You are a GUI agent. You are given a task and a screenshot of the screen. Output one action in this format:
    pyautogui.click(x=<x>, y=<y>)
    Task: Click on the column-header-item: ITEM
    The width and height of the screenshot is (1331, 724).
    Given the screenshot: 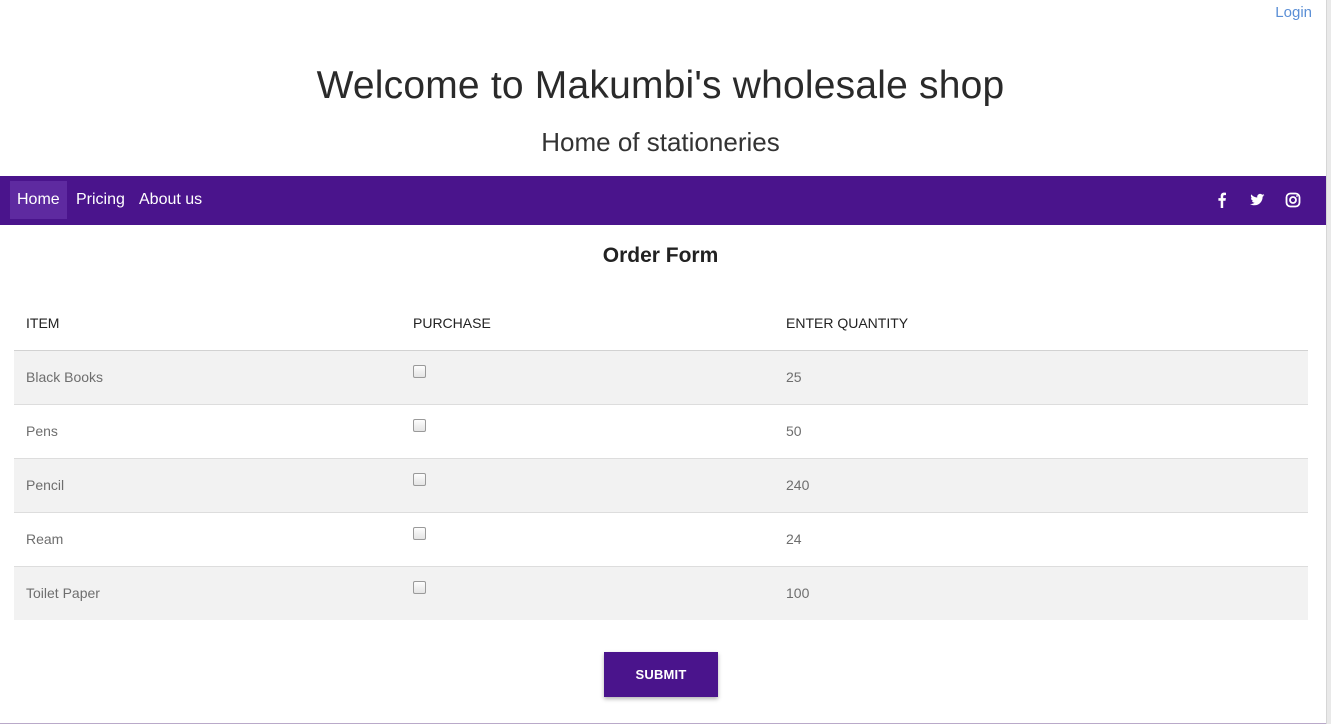 What is the action you would take?
    pyautogui.click(x=207, y=323)
    